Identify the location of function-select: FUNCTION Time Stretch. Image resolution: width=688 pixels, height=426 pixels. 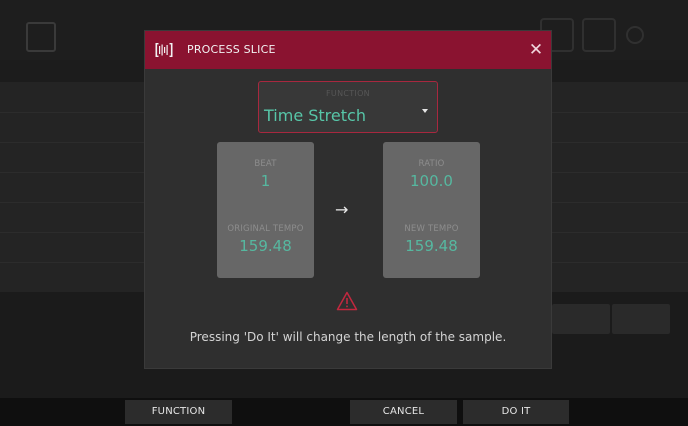
(348, 107).